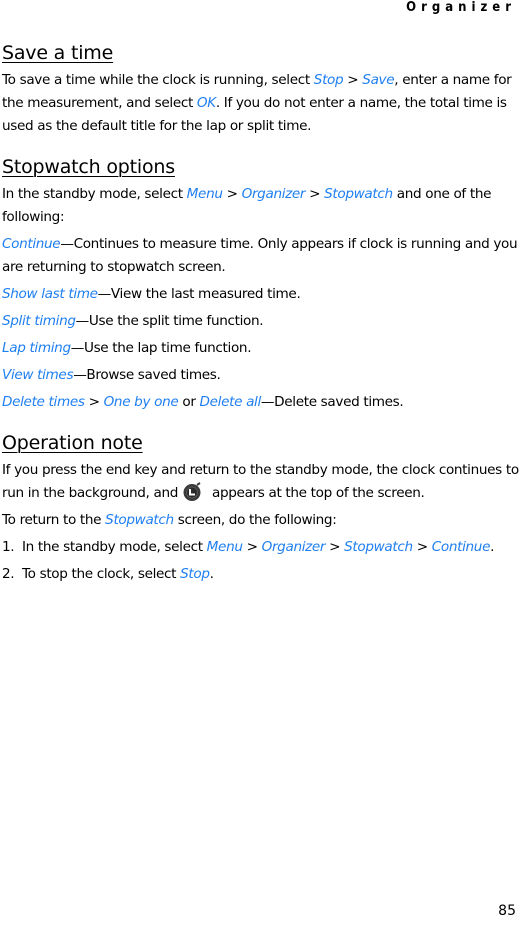 The height and width of the screenshot is (925, 520). Describe the element at coordinates (101, 574) in the screenshot. I see `text: To stop the clock, select` at that location.